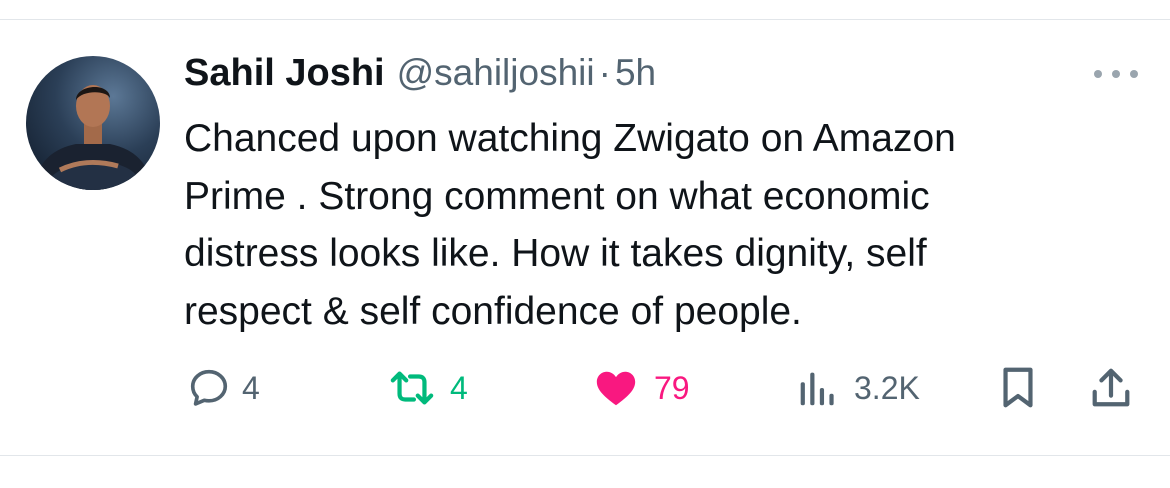  I want to click on author-name: Sahil Joshi, so click(284, 73).